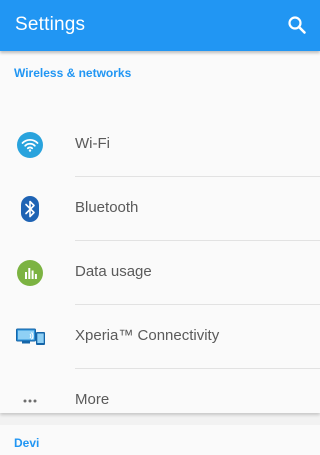  I want to click on settings-item-data-usage: Data usage, so click(160, 273).